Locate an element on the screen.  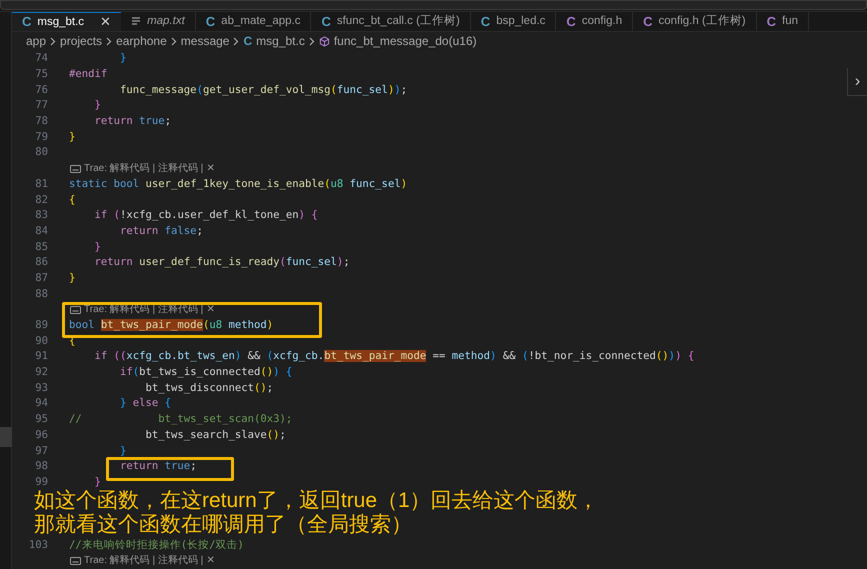
line-number: 92 is located at coordinates (41, 372).